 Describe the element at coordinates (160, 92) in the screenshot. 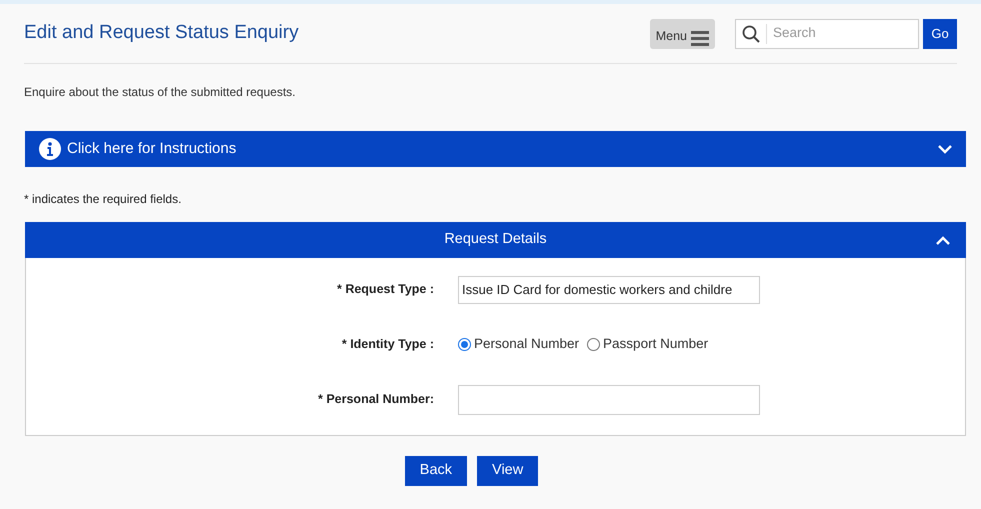

I see `page-description: Enquire about the status of the submitted requests.` at that location.